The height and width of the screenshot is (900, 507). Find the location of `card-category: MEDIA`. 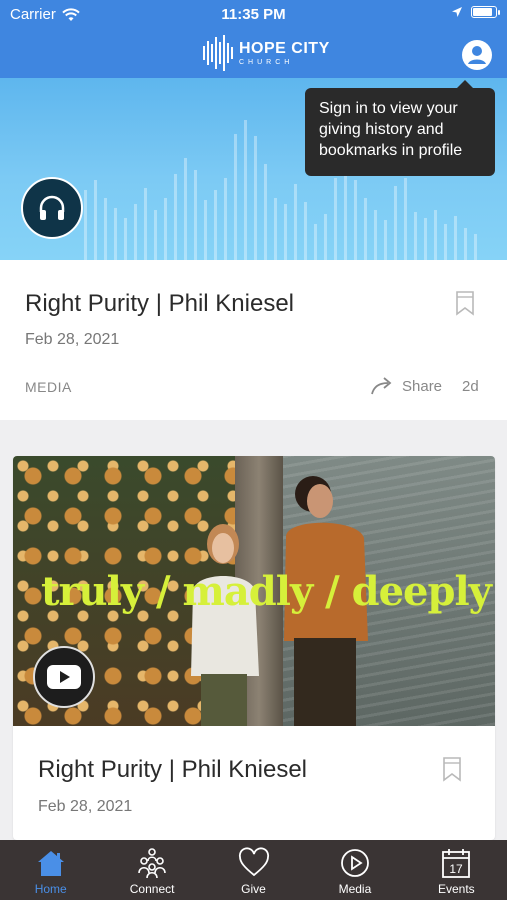

card-category: MEDIA is located at coordinates (48, 387).